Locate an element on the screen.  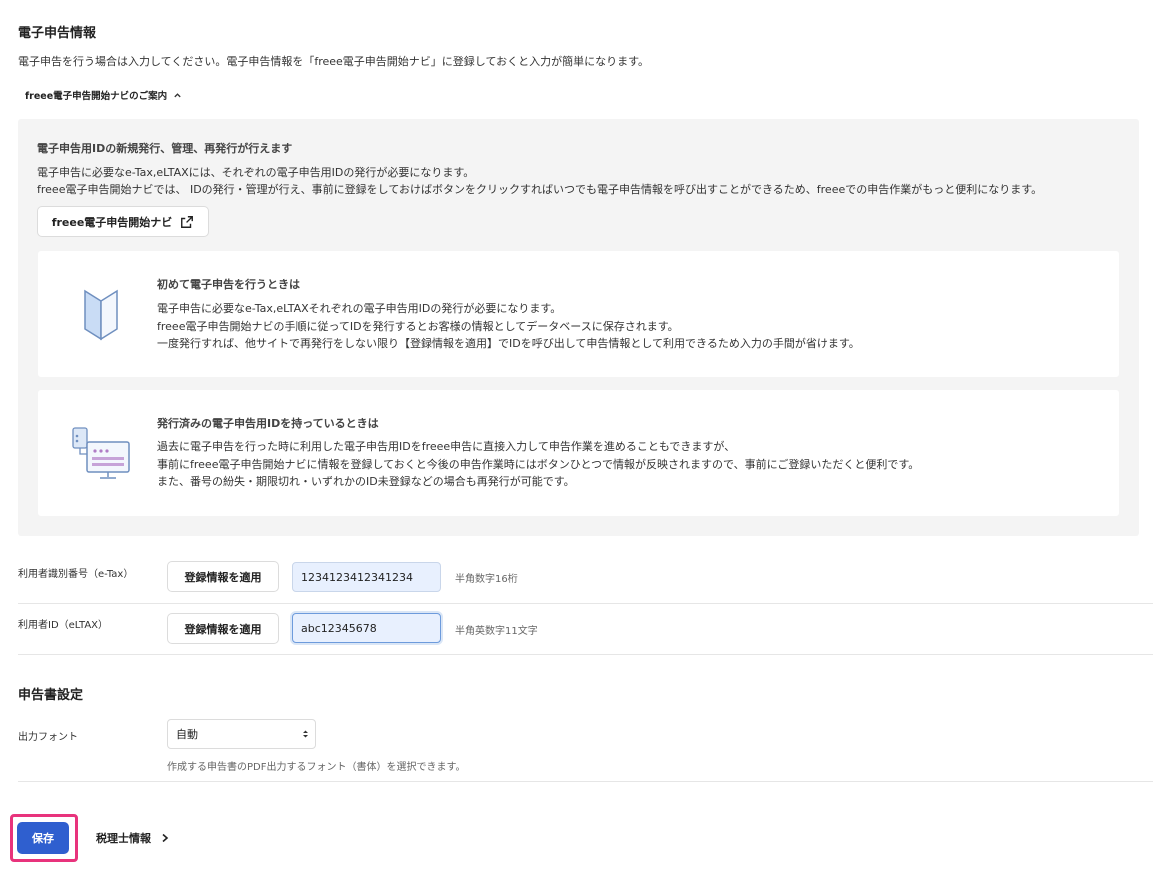
card-text-line3: また、番号の紛失・期限切れ・いずれかのID未登録などの場合も再発行が可能です。 is located at coordinates (366, 481).